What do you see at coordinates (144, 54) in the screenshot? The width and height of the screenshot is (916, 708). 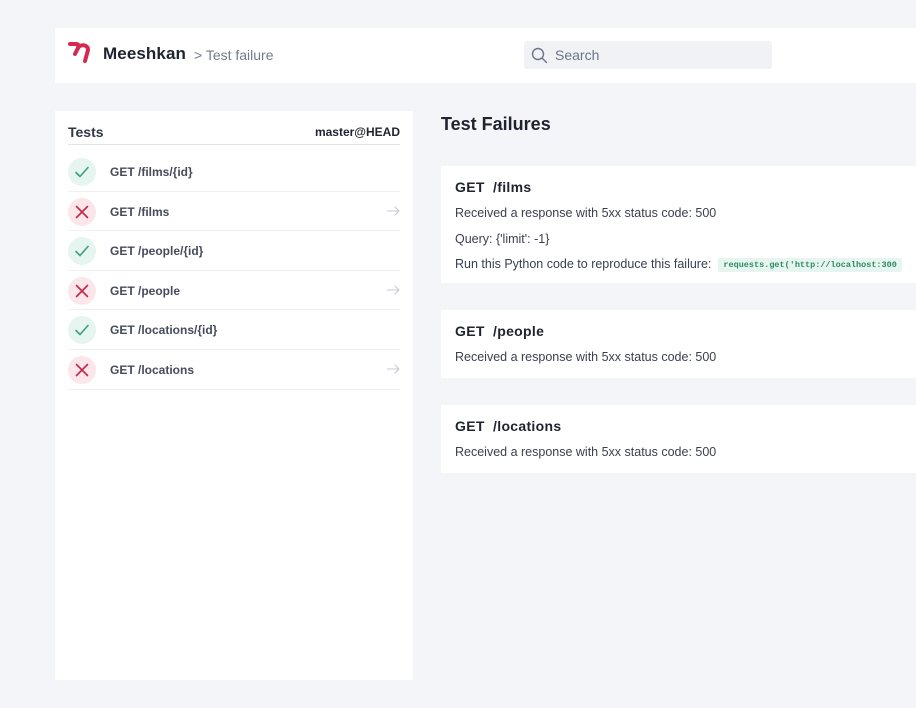 I see `brand-name: Meeshkan` at bounding box center [144, 54].